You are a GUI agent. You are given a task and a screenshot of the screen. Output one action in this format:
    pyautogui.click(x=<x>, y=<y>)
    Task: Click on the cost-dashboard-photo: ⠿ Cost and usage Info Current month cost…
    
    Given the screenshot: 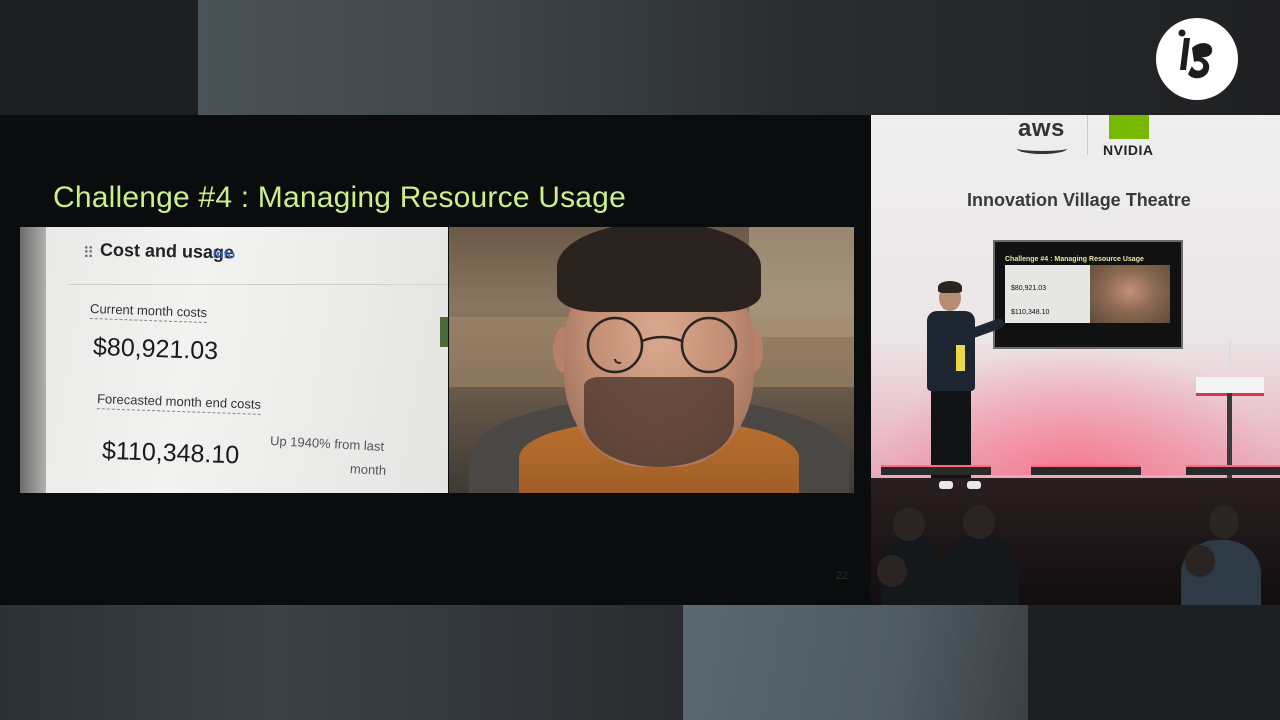 What is the action you would take?
    pyautogui.click(x=234, y=360)
    